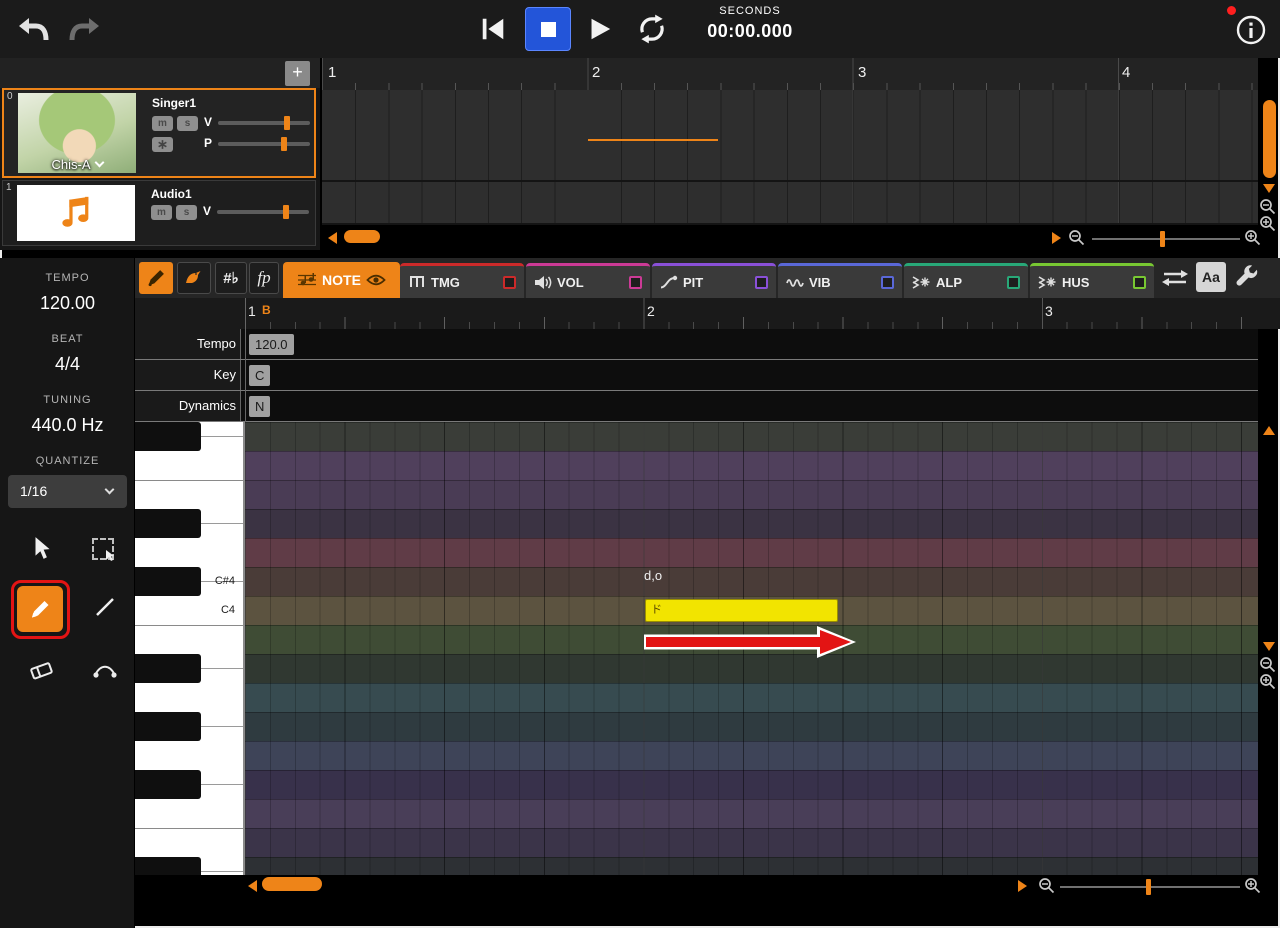 This screenshot has height=928, width=1280. Describe the element at coordinates (462, 280) in the screenshot. I see `tab-tmg: TMG` at that location.